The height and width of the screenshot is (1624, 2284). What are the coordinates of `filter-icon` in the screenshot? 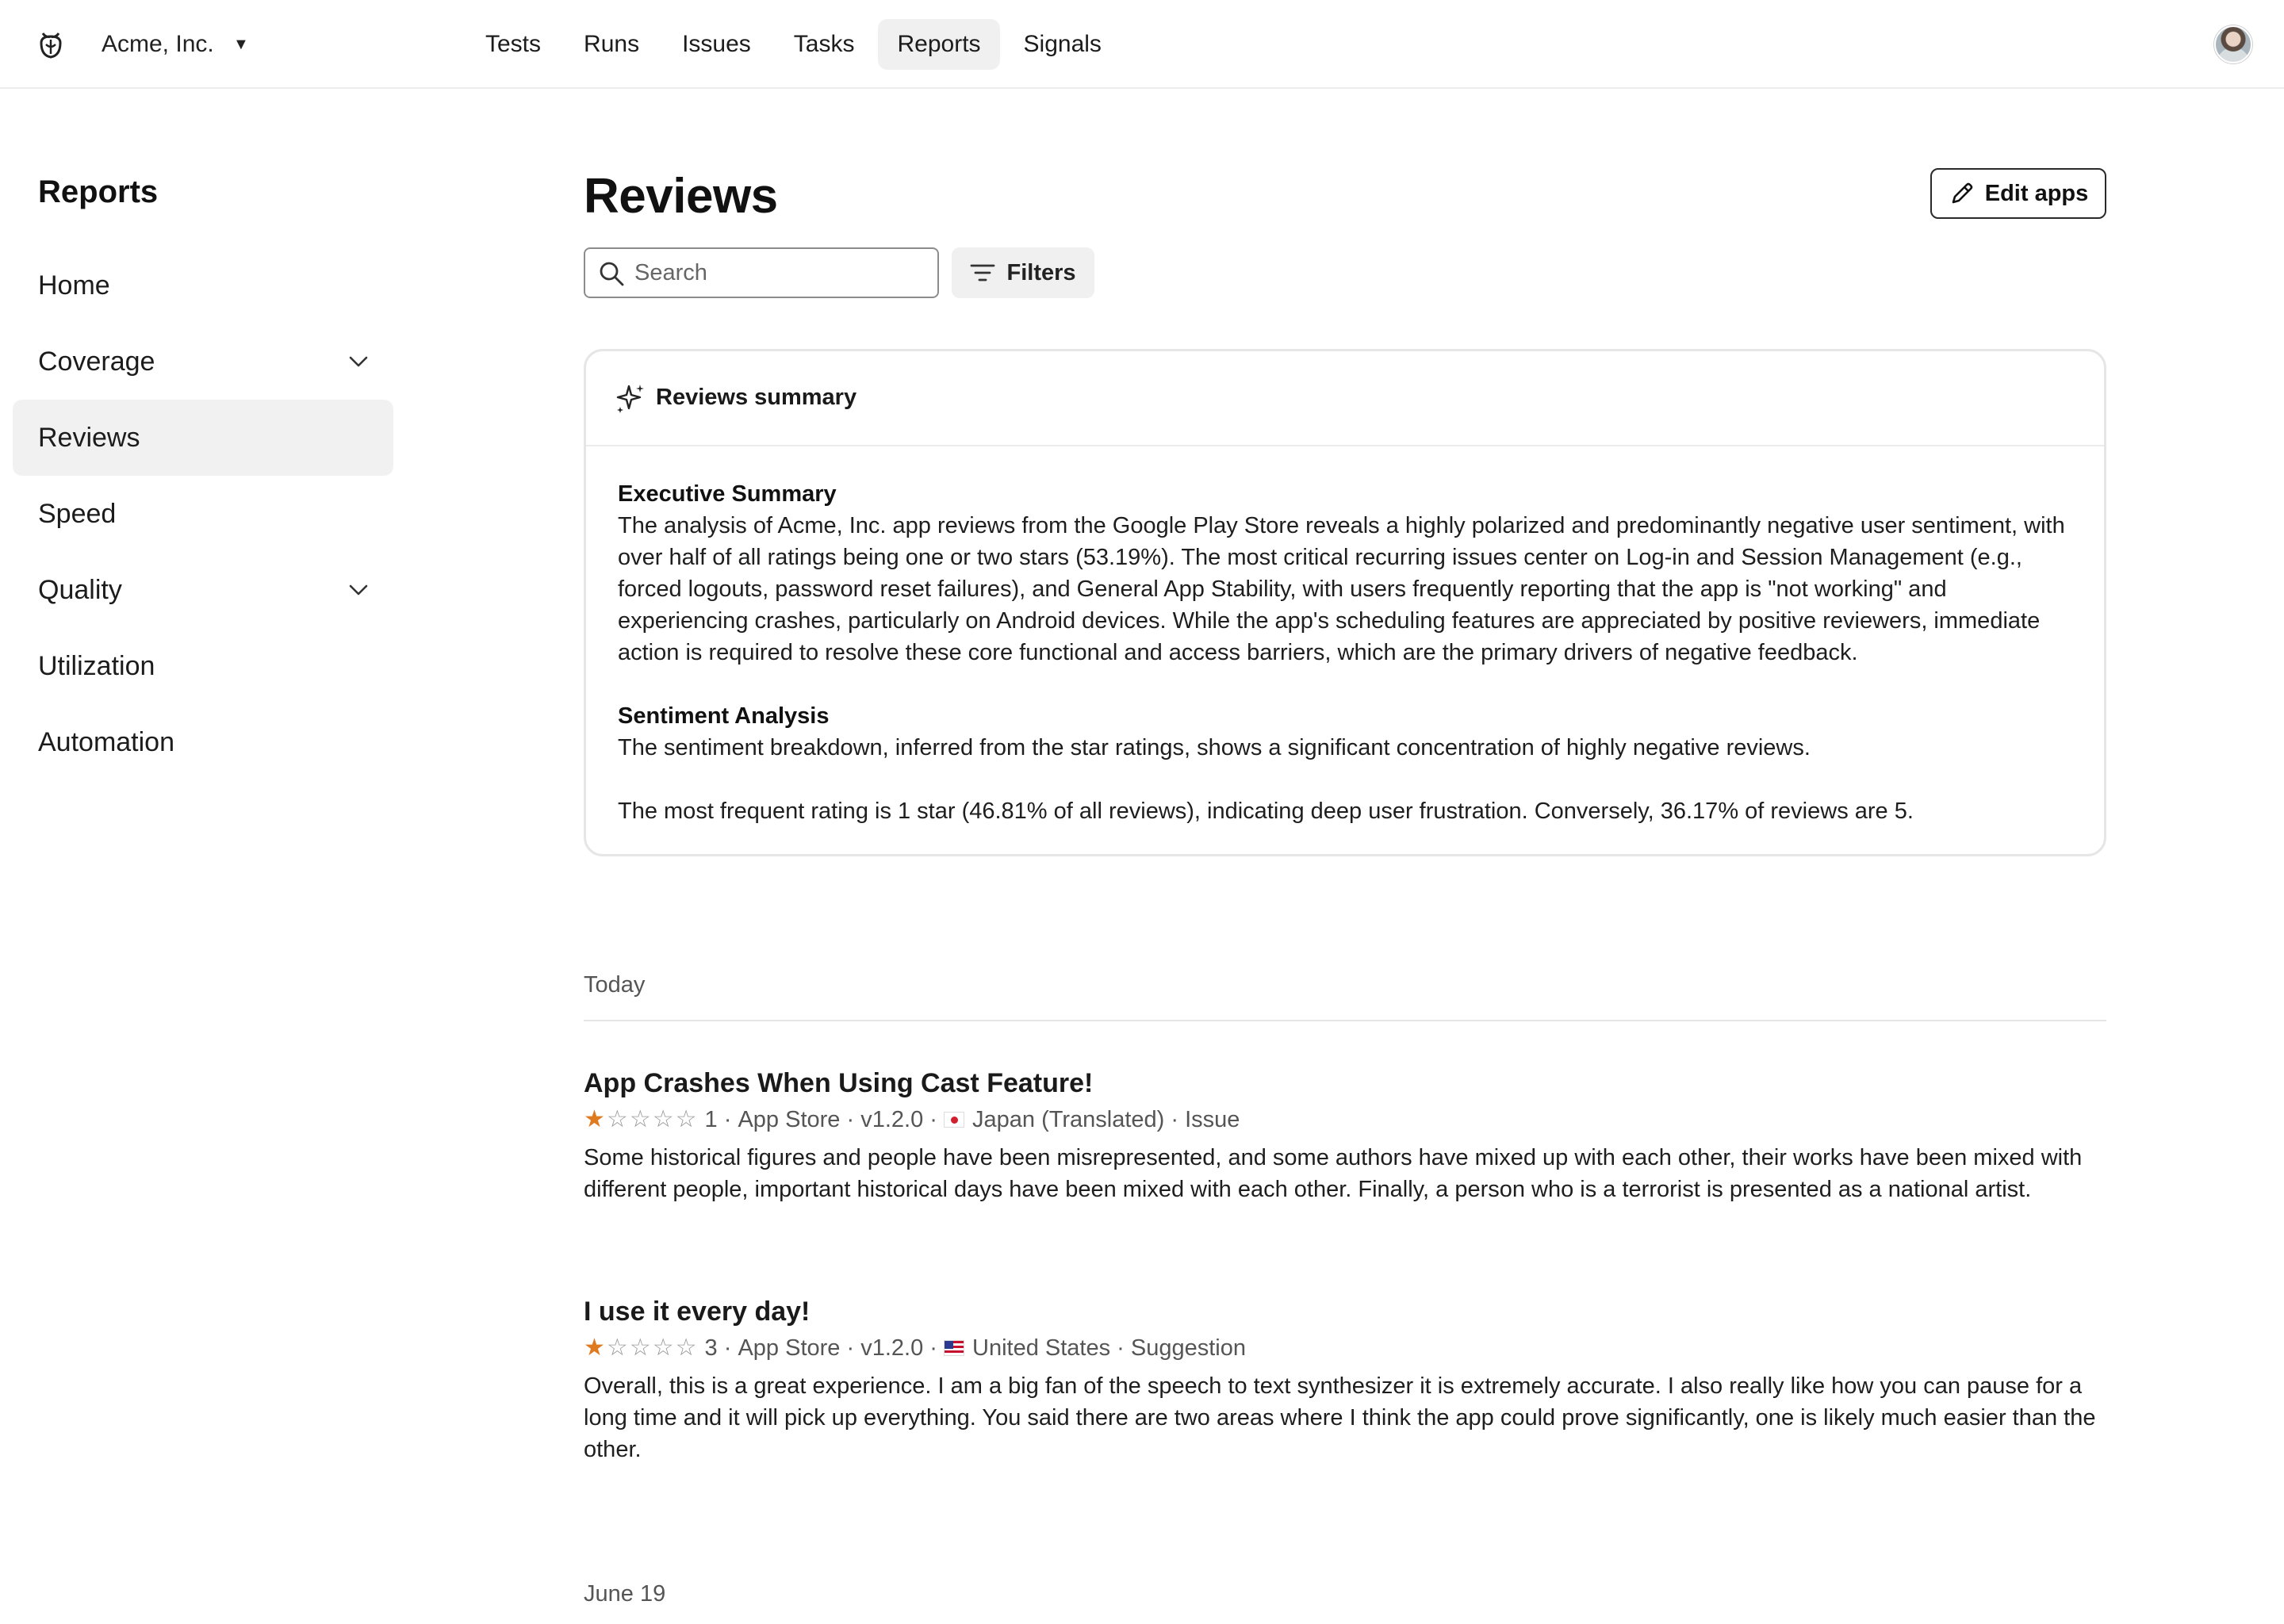 It's located at (983, 273).